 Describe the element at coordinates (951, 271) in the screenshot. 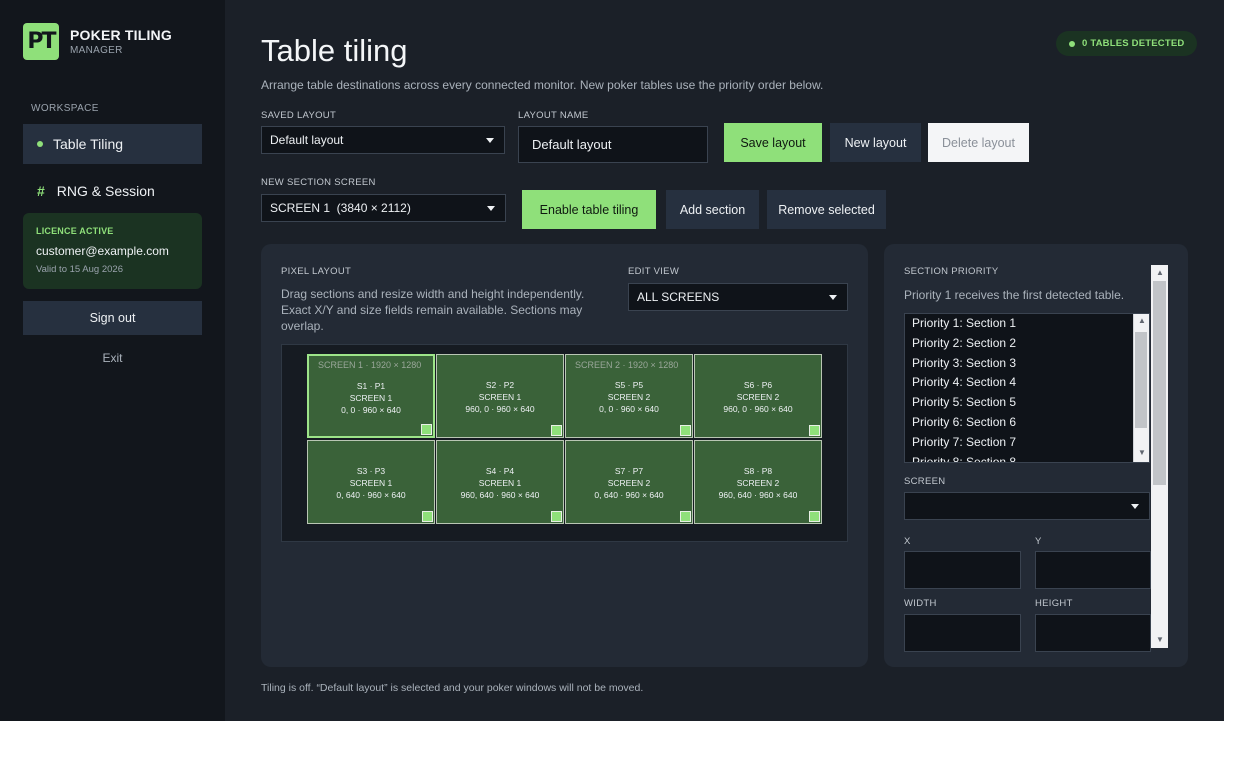

I see `section-priority-title: SECTION PRIORITY` at that location.